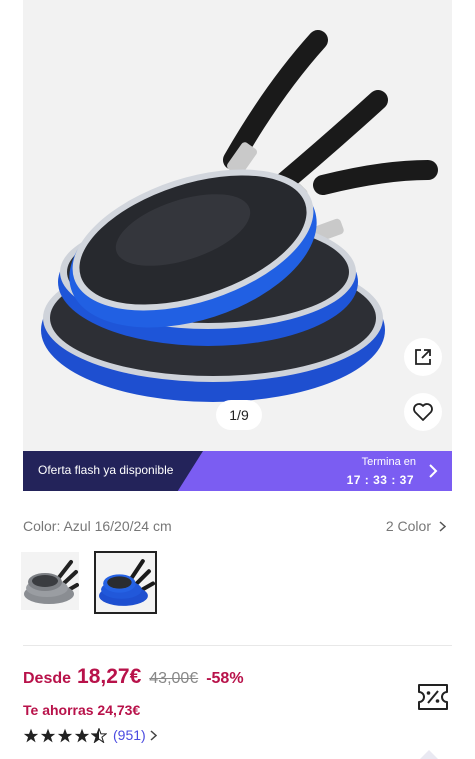 The height and width of the screenshot is (759, 475). I want to click on price-row: Desde 18,27€ 43,00€ -58%, so click(133, 677).